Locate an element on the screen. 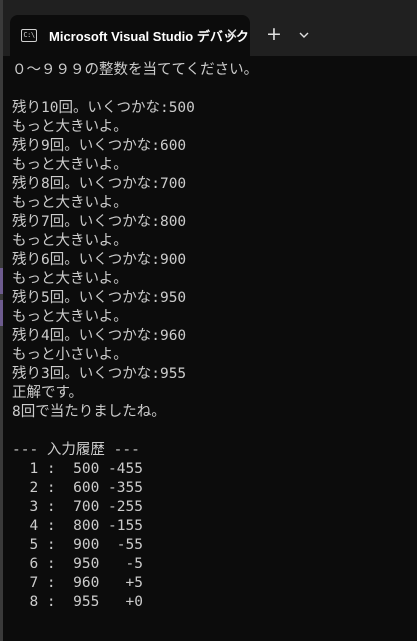 This screenshot has height=641, width=417. terminal-line: 7 : 960 +5 is located at coordinates (77, 583).